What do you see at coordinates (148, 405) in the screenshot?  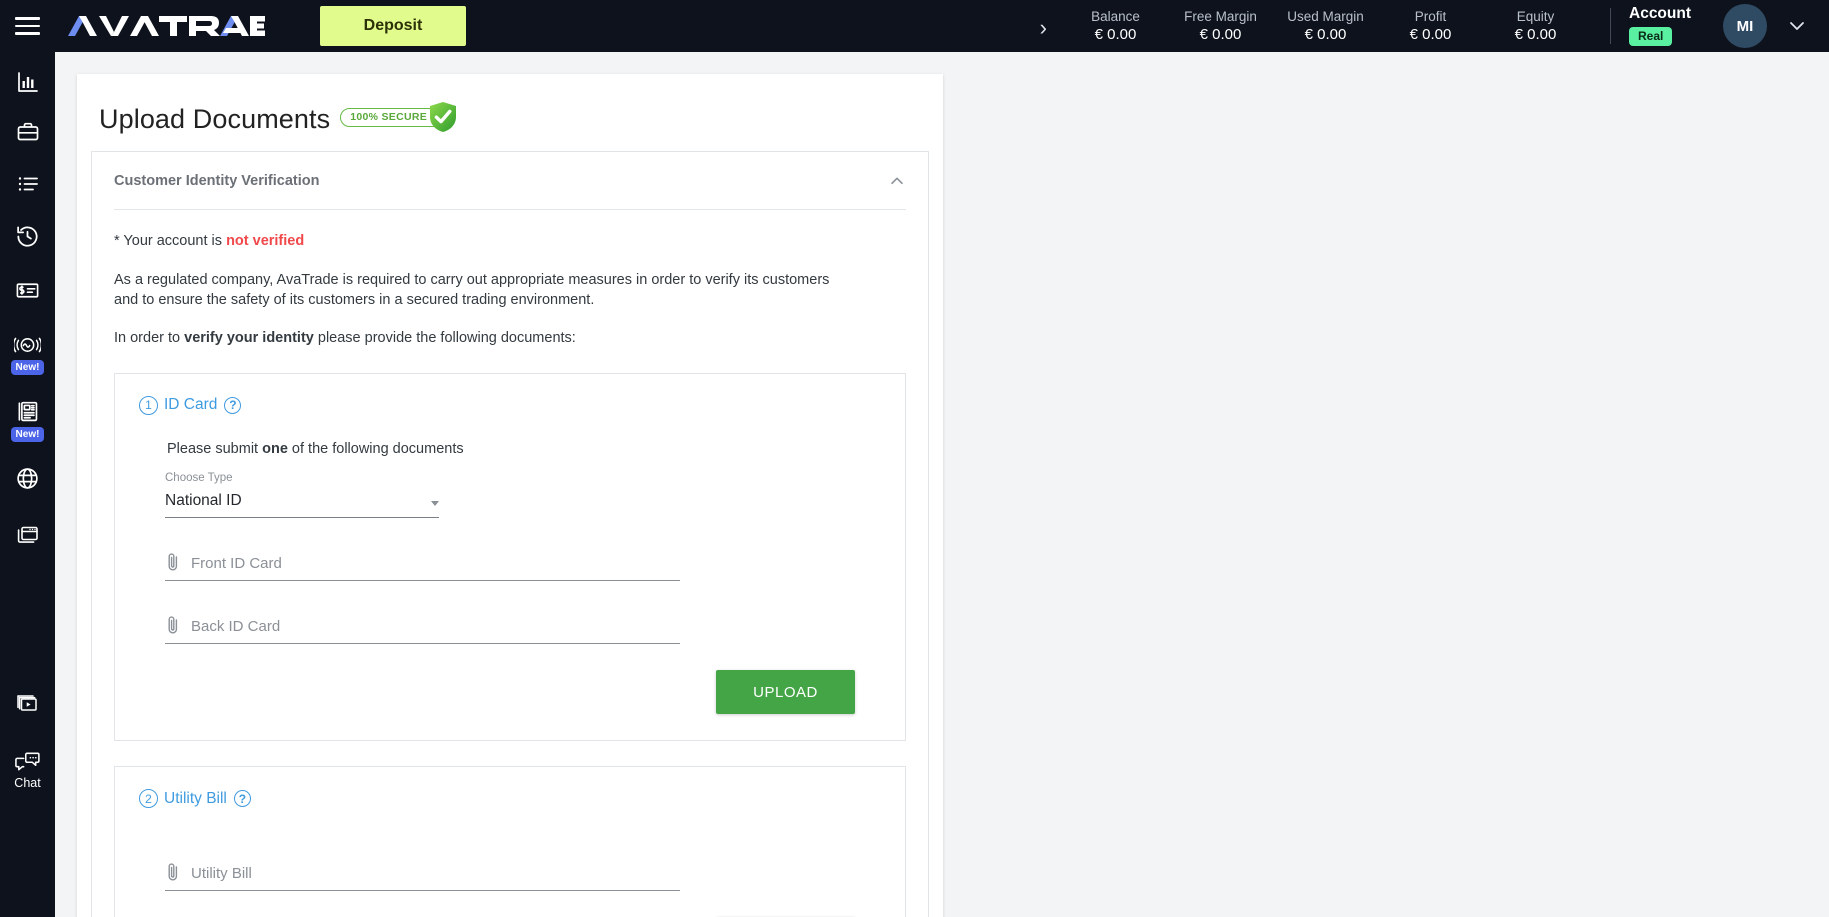 I see `step-number: 1` at bounding box center [148, 405].